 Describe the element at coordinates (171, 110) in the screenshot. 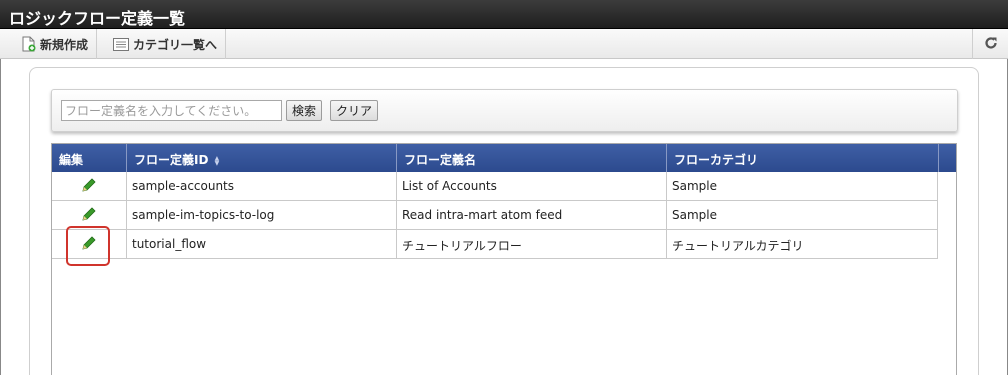

I see `flow-name-search-input` at that location.